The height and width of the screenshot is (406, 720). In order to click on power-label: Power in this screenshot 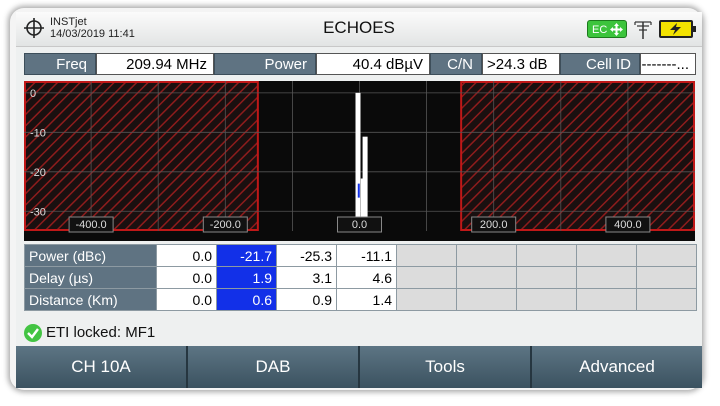, I will do `click(265, 64)`.